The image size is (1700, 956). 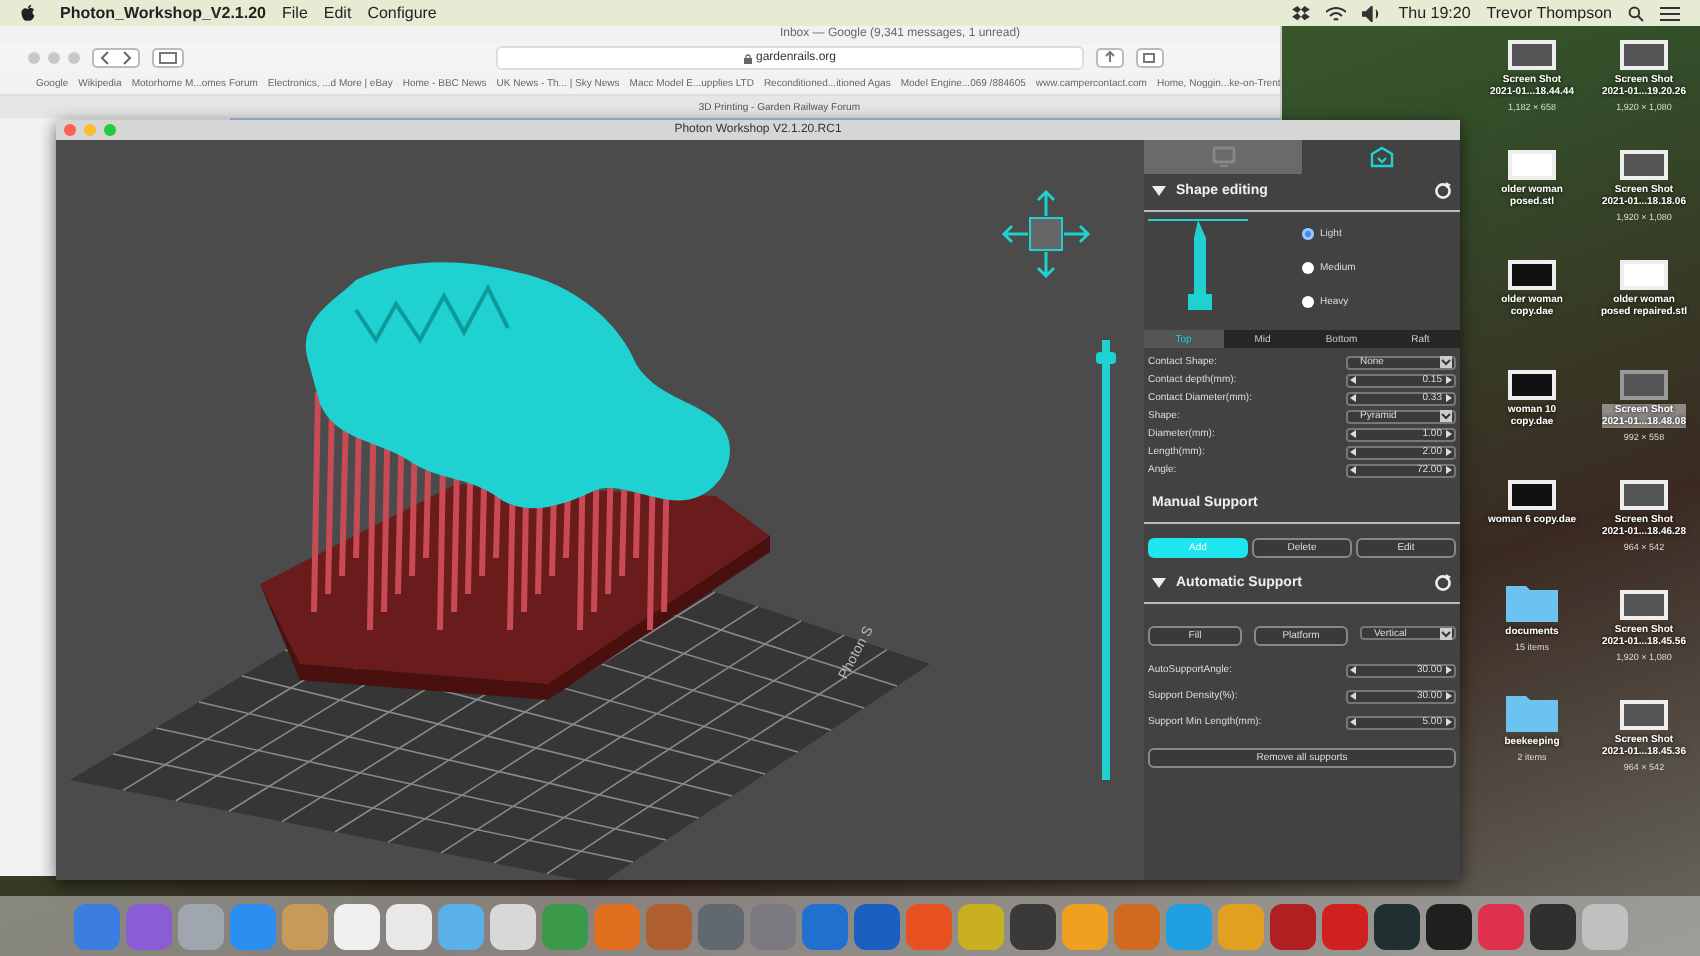 I want to click on share-icon, so click(x=1110, y=58).